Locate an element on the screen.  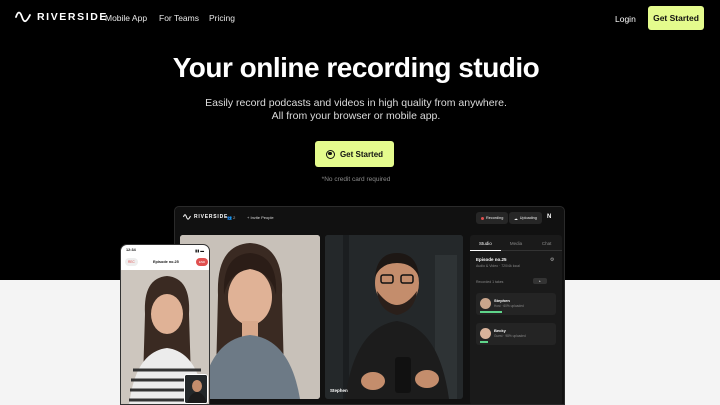
tab-chat: Chat is located at coordinates (547, 245).